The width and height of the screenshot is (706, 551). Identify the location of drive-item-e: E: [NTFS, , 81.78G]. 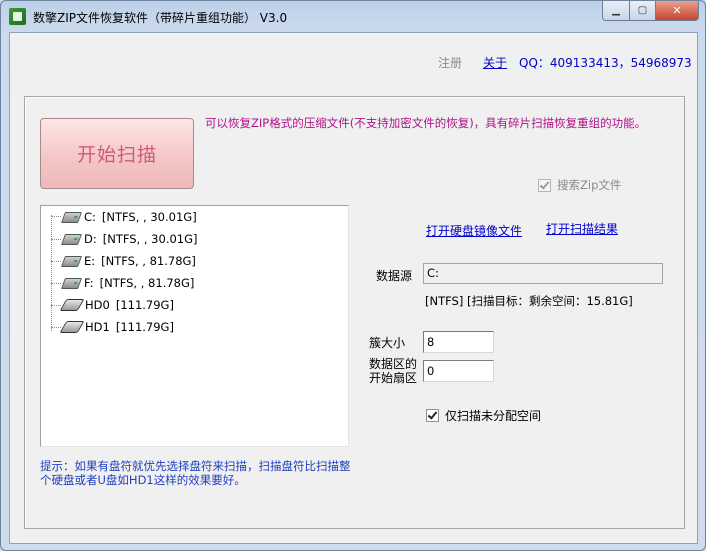
(128, 261).